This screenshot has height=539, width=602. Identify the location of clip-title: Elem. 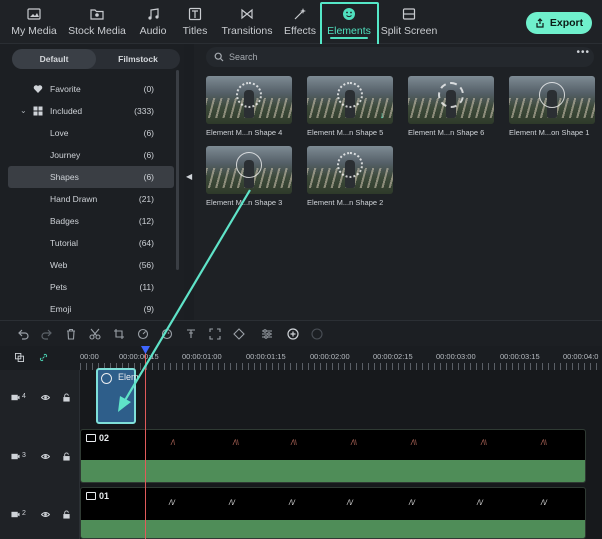
(128, 377).